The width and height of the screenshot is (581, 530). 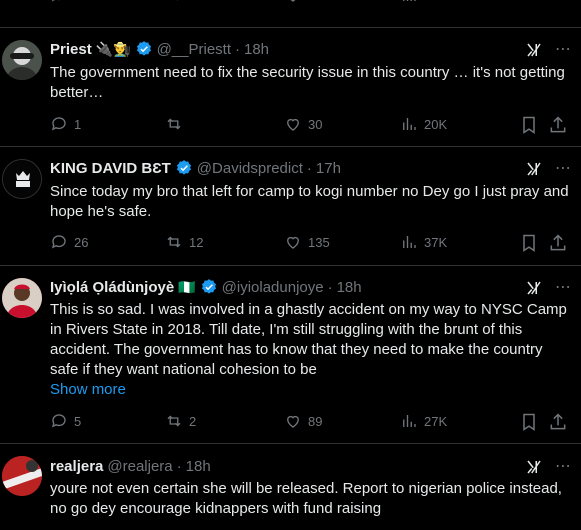 What do you see at coordinates (436, 124) in the screenshot?
I see `views-count: 20K` at bounding box center [436, 124].